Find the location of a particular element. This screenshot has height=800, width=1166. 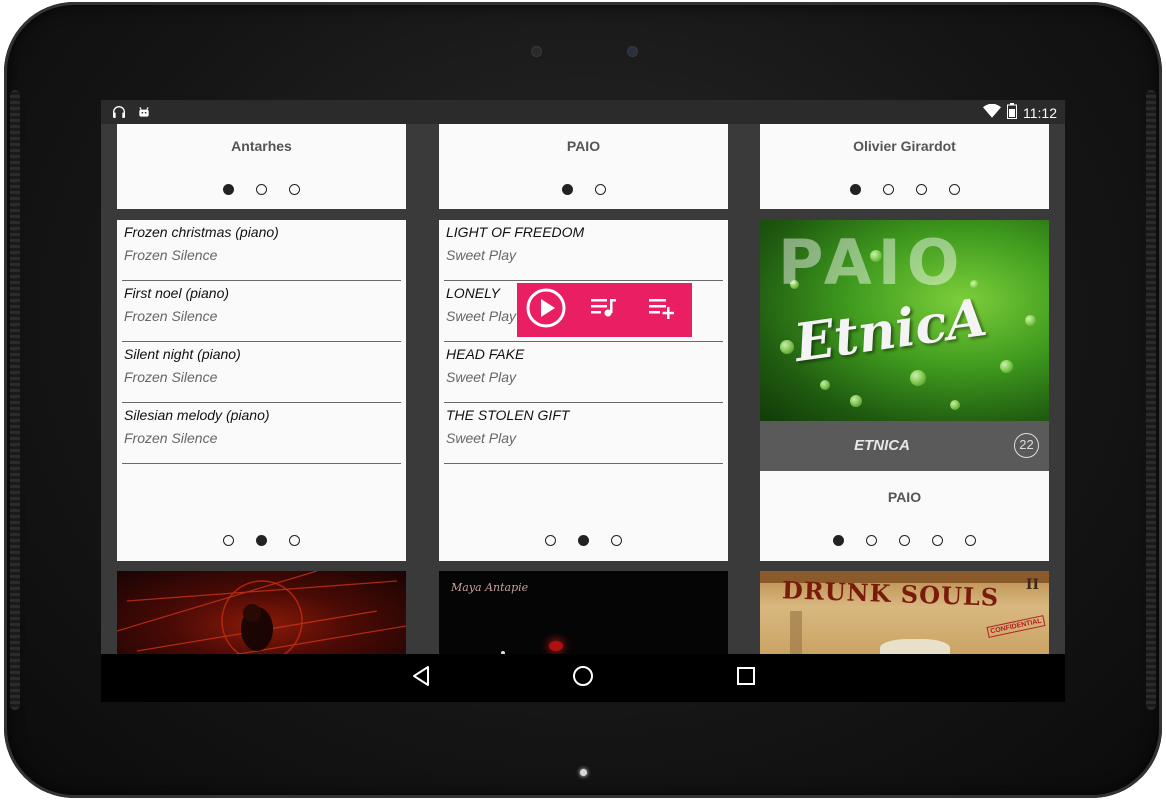

album-card-etnica: PAIO EtnicA ETNICA 22 PAIO is located at coordinates (904, 390).